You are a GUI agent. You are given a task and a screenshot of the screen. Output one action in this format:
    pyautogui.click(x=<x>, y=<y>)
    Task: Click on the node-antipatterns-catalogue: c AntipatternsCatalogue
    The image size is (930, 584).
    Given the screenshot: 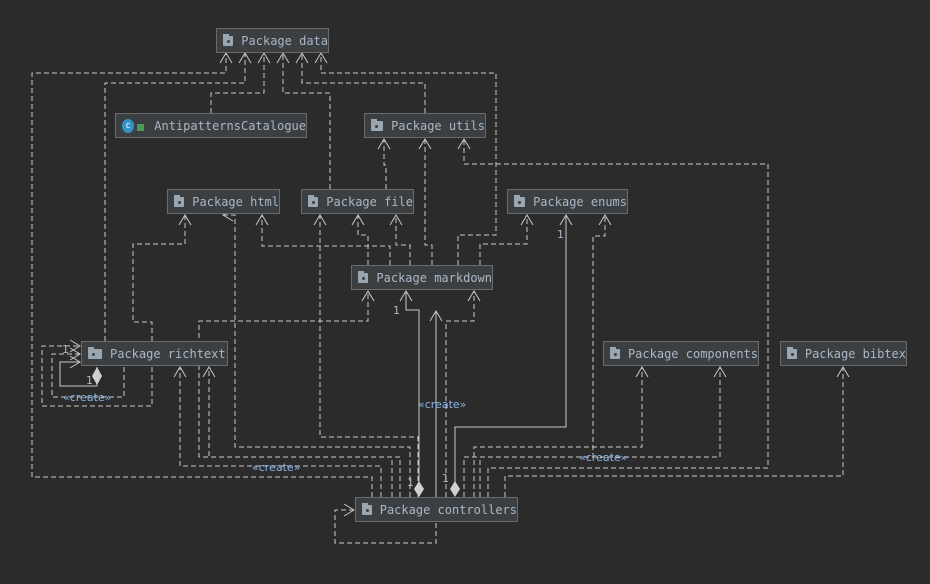 What is the action you would take?
    pyautogui.click(x=211, y=125)
    